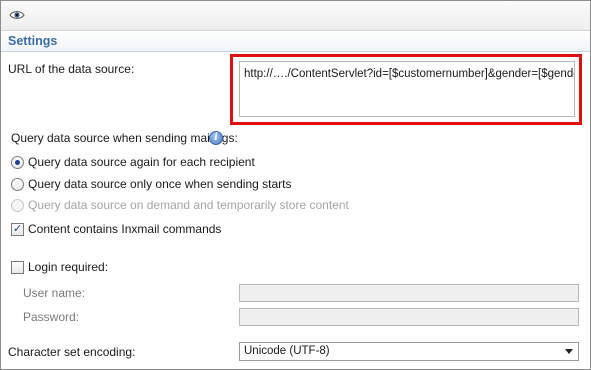  I want to click on help-icon: i, so click(216, 138).